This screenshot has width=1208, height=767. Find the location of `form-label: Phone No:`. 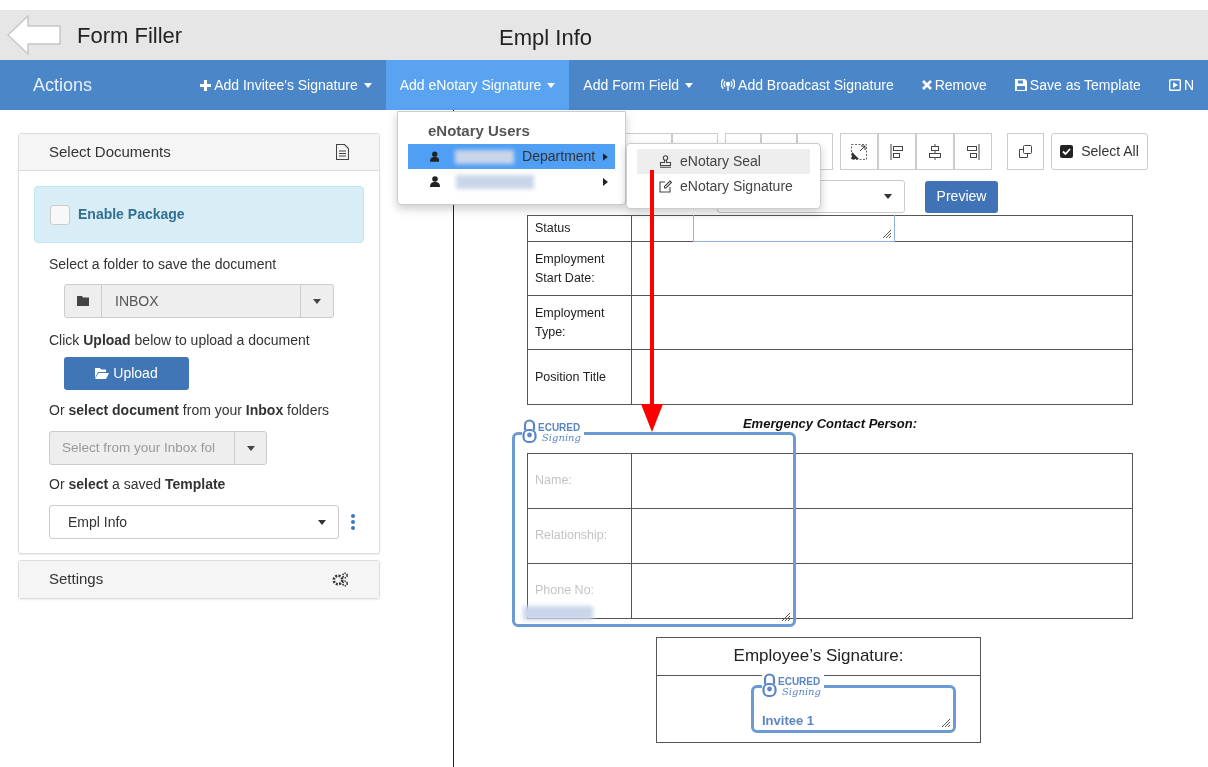

form-label: Phone No: is located at coordinates (565, 590).